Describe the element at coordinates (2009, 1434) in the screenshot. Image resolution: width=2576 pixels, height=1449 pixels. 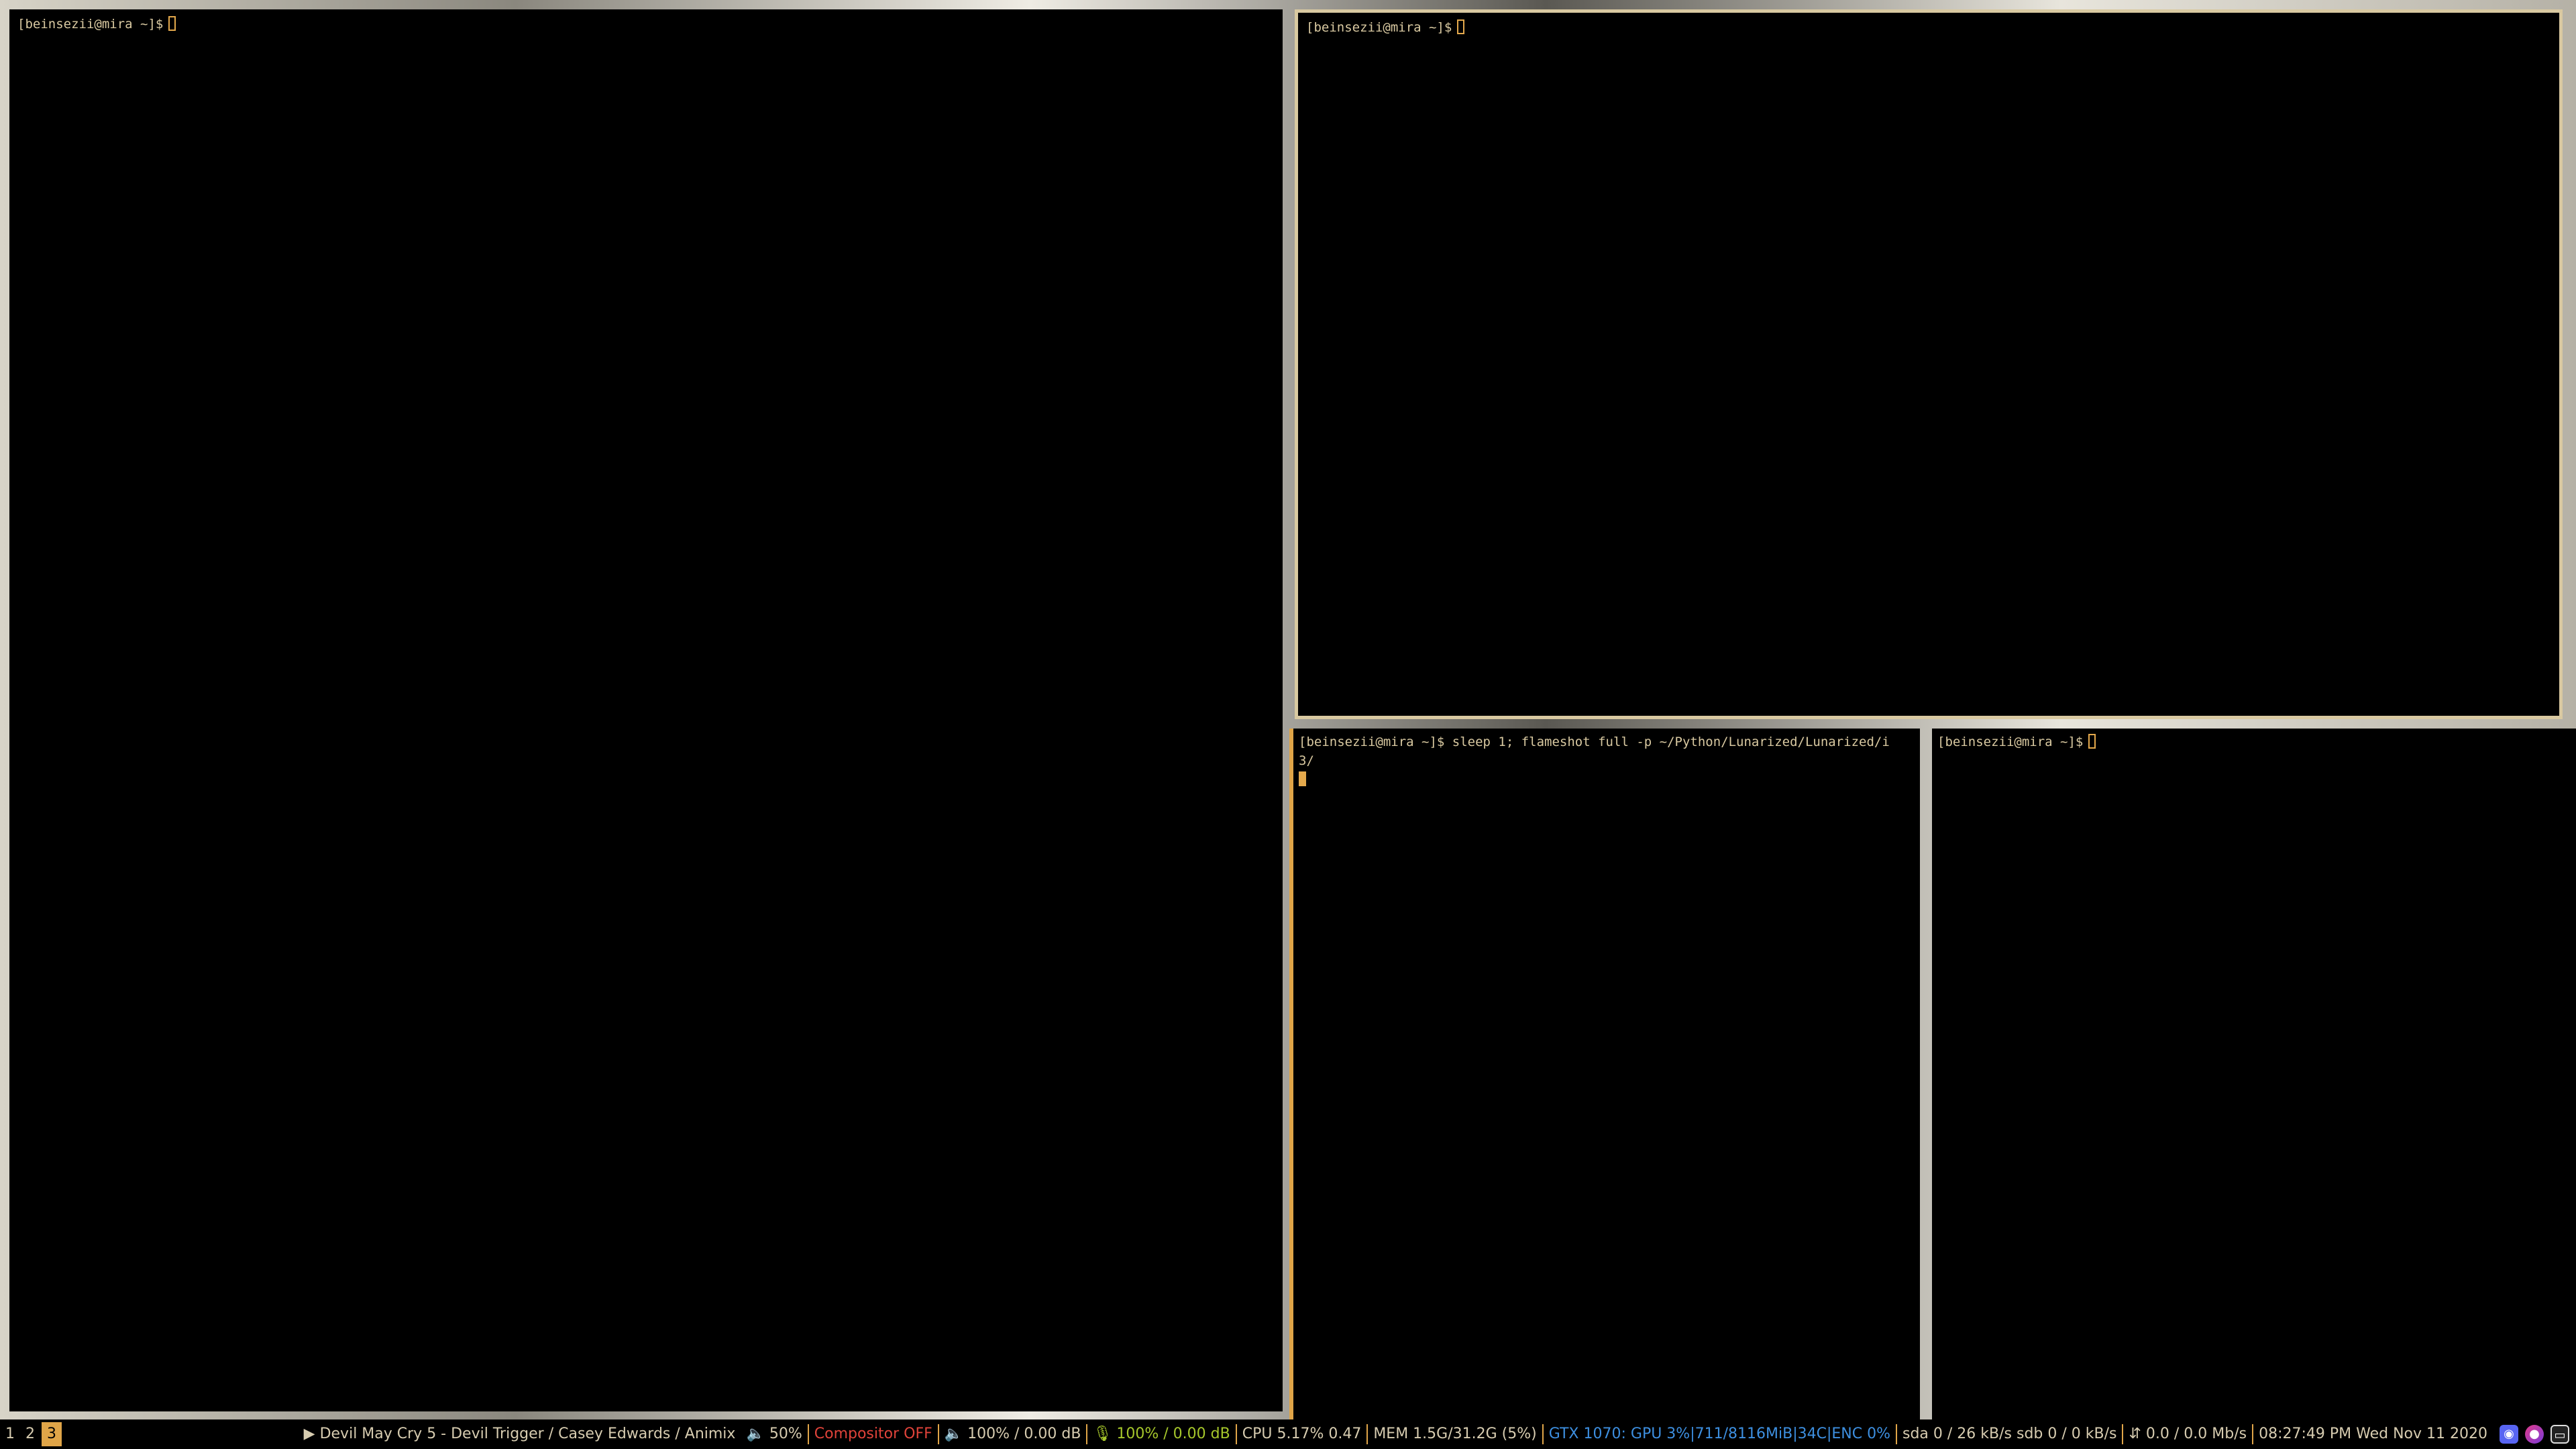
I see `disk-io: sda 0 / 26 kB/s sdb 0 / 0 kB/s` at that location.